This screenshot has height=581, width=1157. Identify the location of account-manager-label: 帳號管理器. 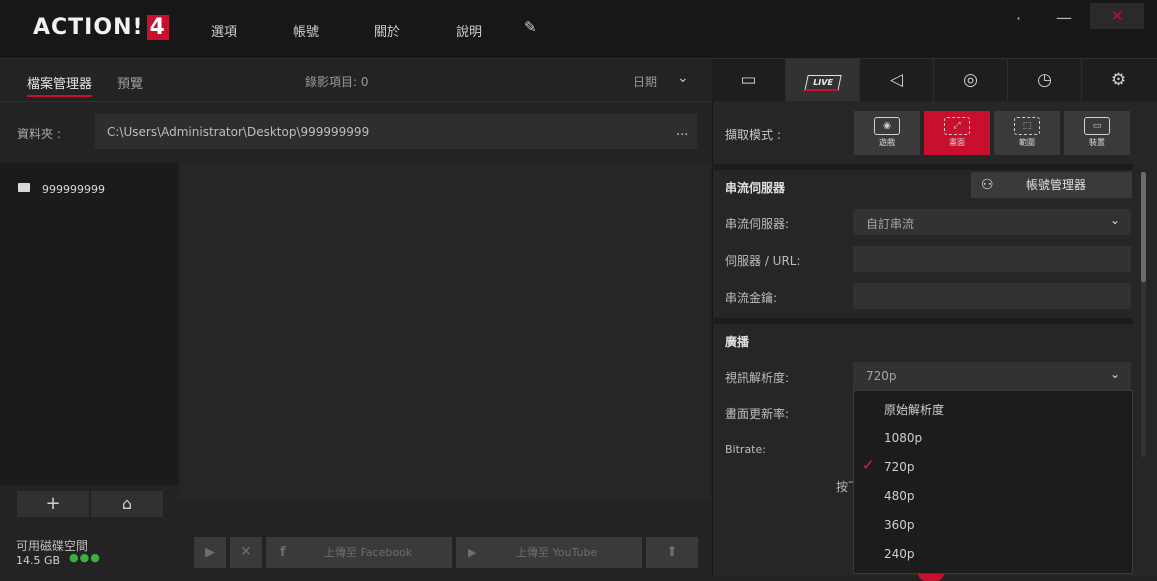
(1056, 185).